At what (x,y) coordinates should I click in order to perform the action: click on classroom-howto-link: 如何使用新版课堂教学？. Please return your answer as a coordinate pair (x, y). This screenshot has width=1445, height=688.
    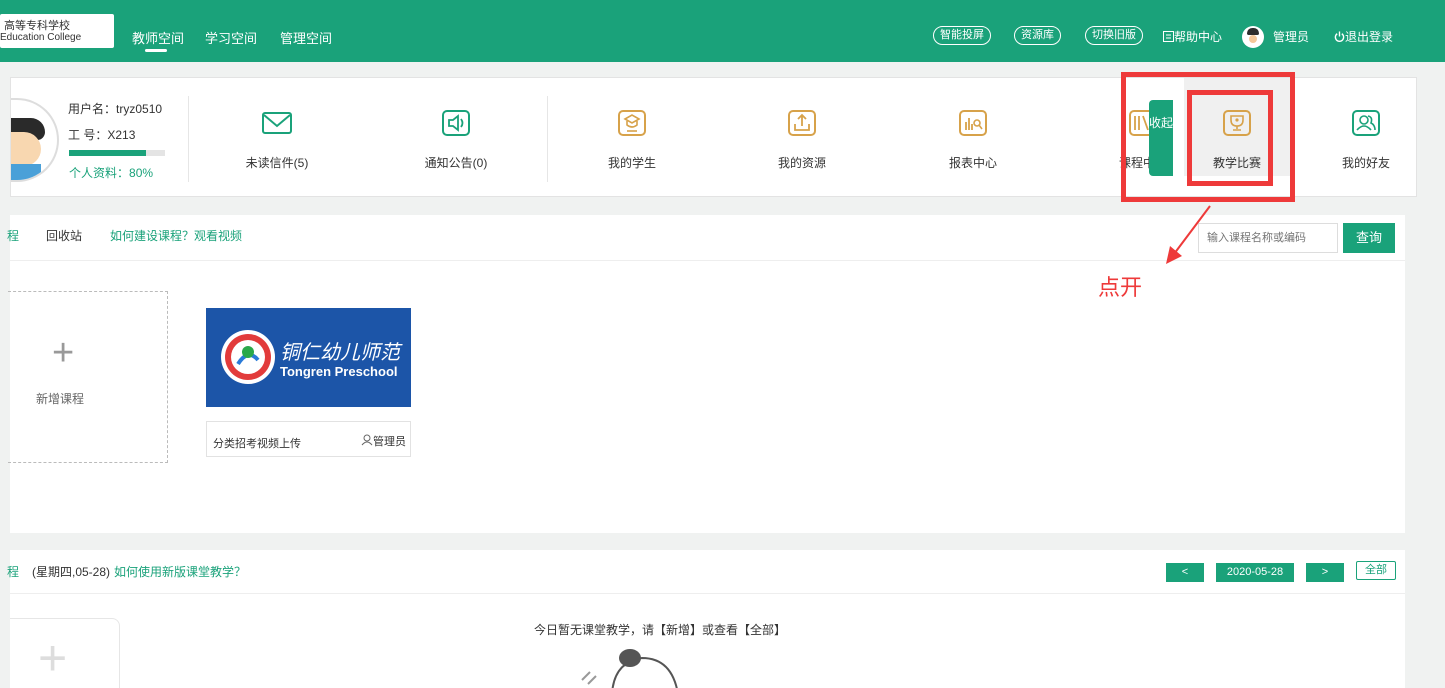
    Looking at the image, I should click on (180, 571).